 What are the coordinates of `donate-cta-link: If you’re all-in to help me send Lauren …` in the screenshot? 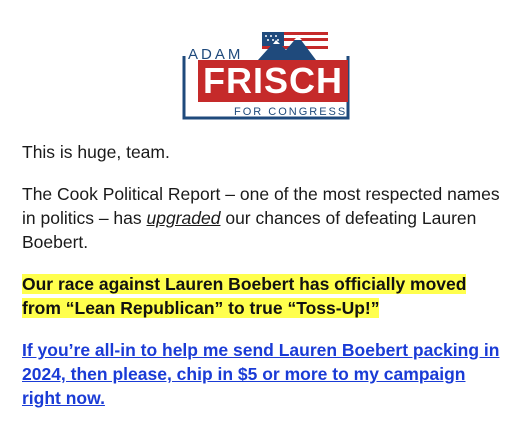 It's located at (260, 374).